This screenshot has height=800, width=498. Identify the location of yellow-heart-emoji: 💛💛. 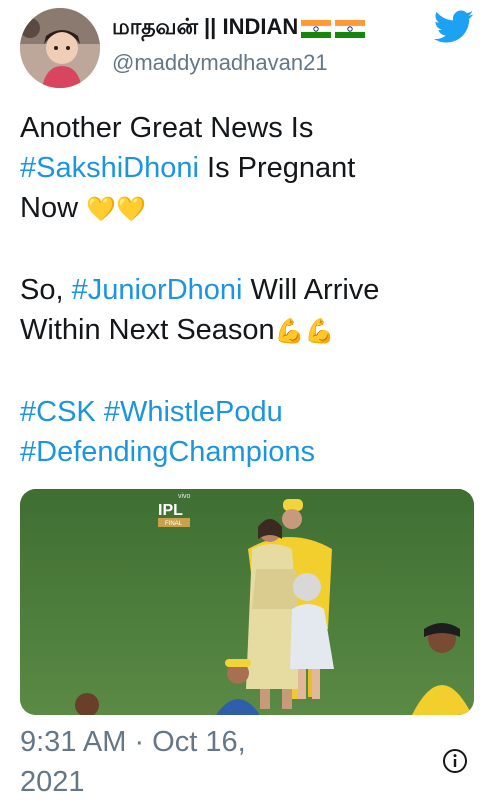
(116, 209).